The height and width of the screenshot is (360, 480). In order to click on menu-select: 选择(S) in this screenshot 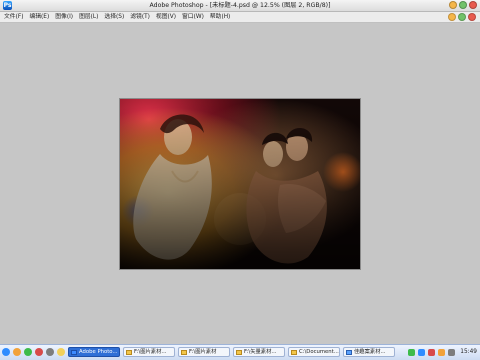, I will do `click(114, 17)`.